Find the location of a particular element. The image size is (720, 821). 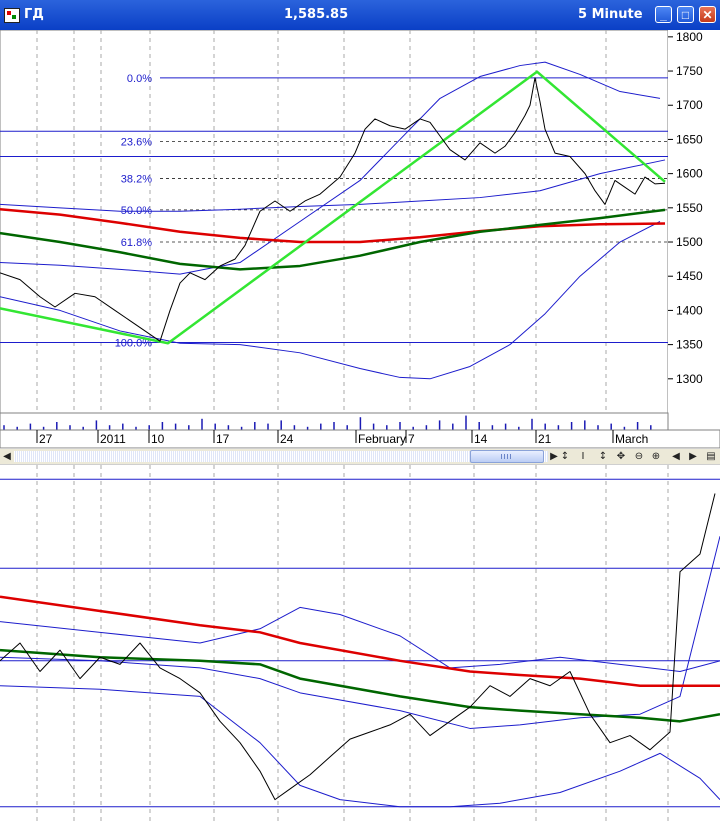

zoom-in-icon: ⊕ is located at coordinates (656, 456).